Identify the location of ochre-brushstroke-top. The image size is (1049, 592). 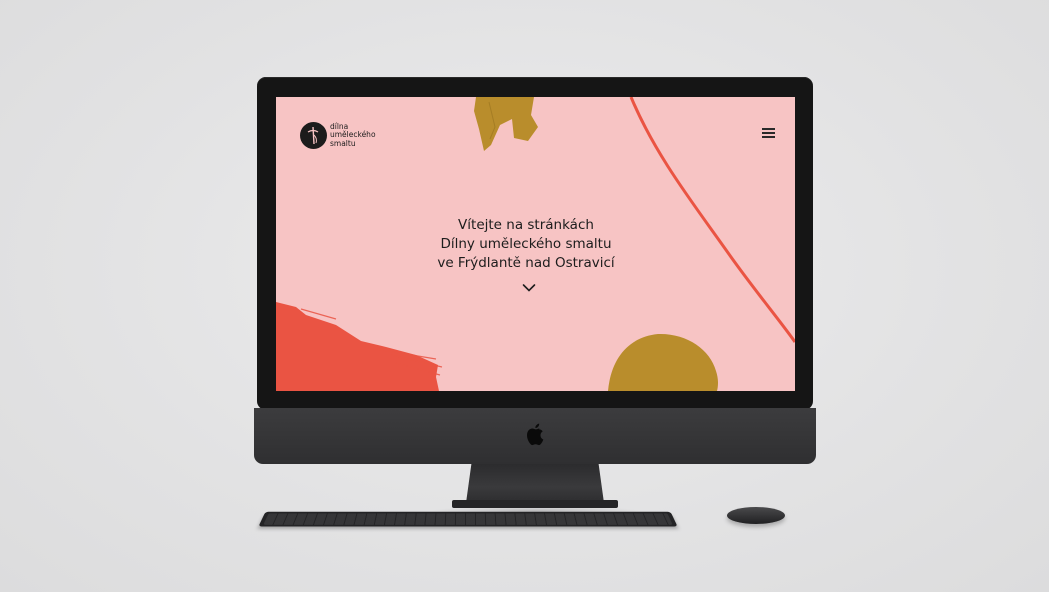
(506, 124).